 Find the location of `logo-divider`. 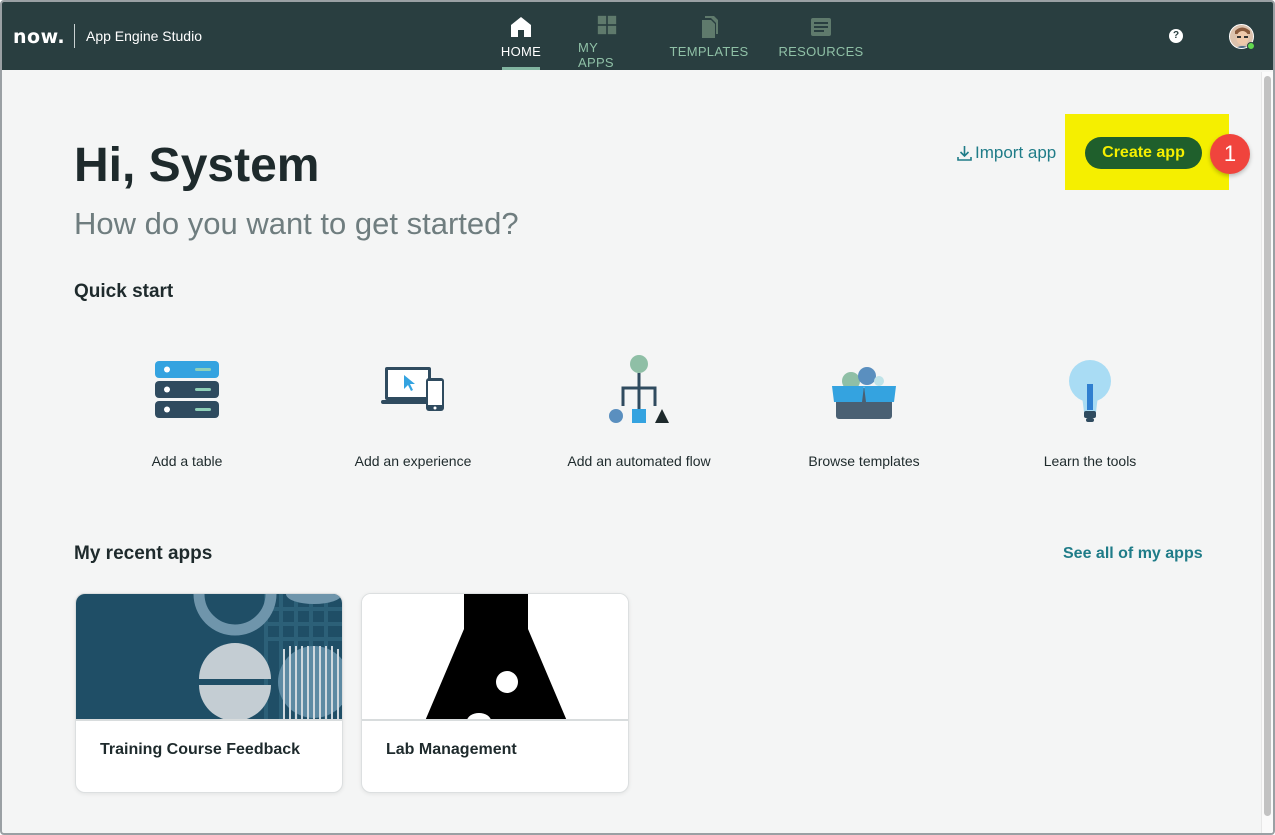

logo-divider is located at coordinates (74, 36).